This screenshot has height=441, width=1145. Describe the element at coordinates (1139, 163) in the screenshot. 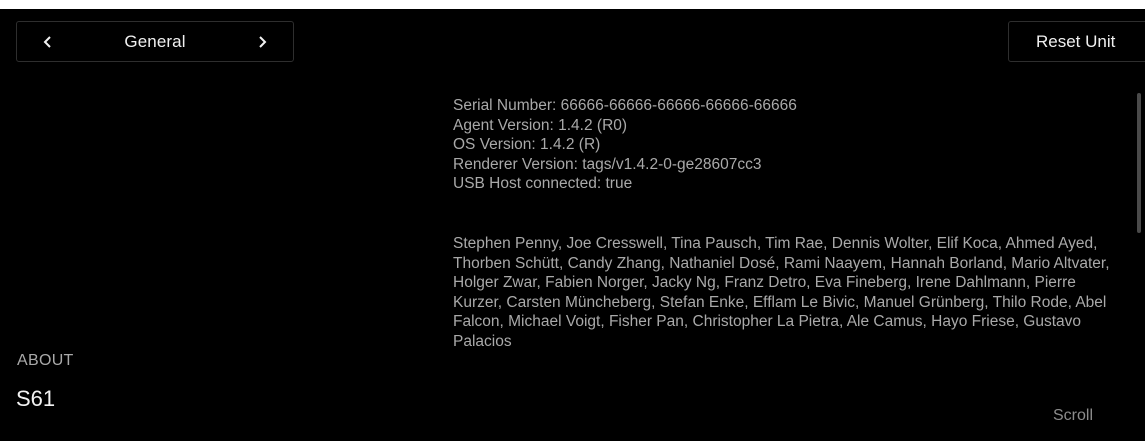

I see `scrollbar-thumb` at that location.